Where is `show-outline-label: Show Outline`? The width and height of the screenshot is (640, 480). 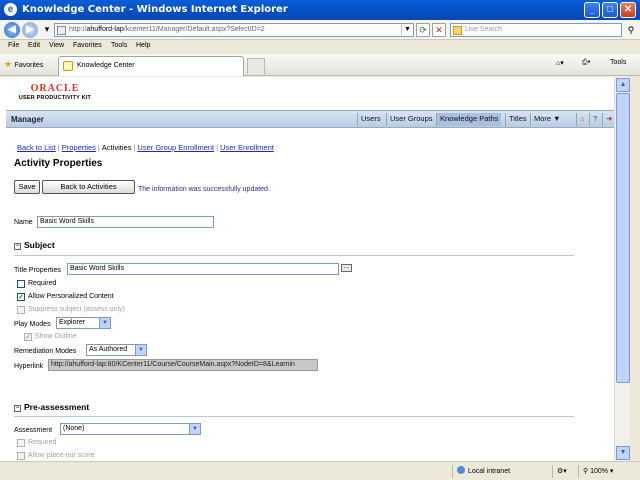
show-outline-label: Show Outline is located at coordinates (56, 336).